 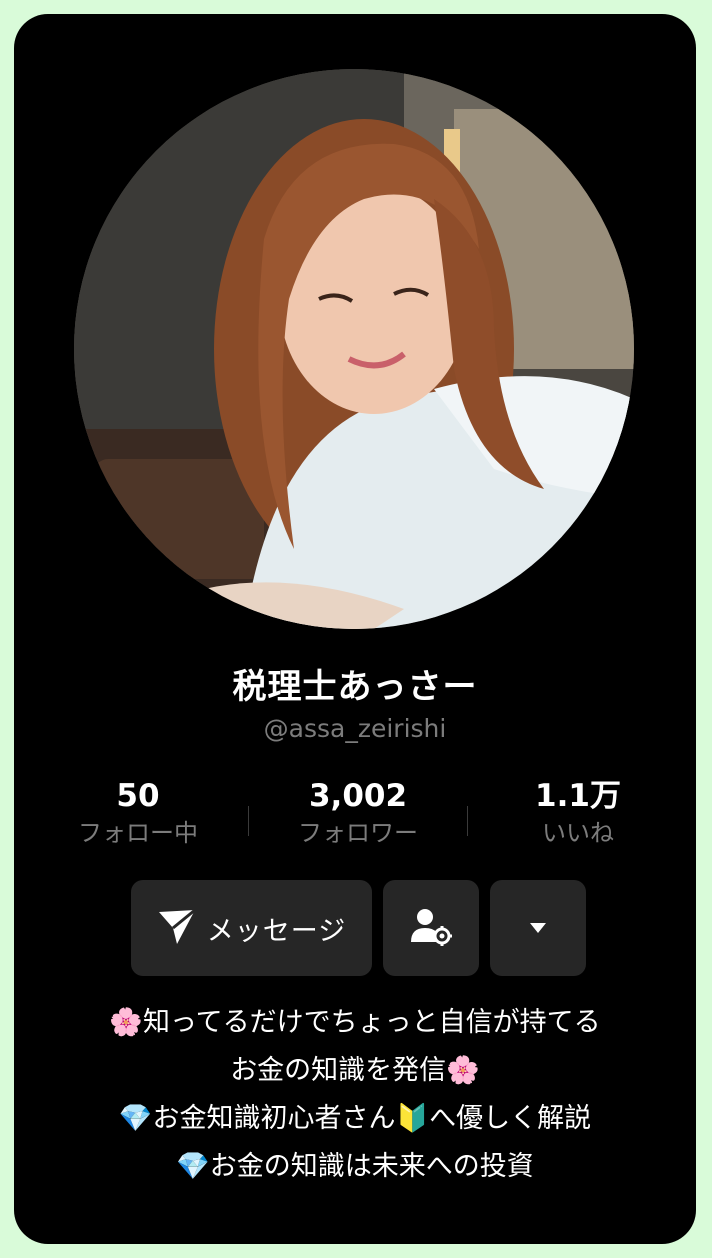 What do you see at coordinates (355, 1118) in the screenshot?
I see `bio-line: 💎お金知識初心者さん🔰へ優しく解説` at bounding box center [355, 1118].